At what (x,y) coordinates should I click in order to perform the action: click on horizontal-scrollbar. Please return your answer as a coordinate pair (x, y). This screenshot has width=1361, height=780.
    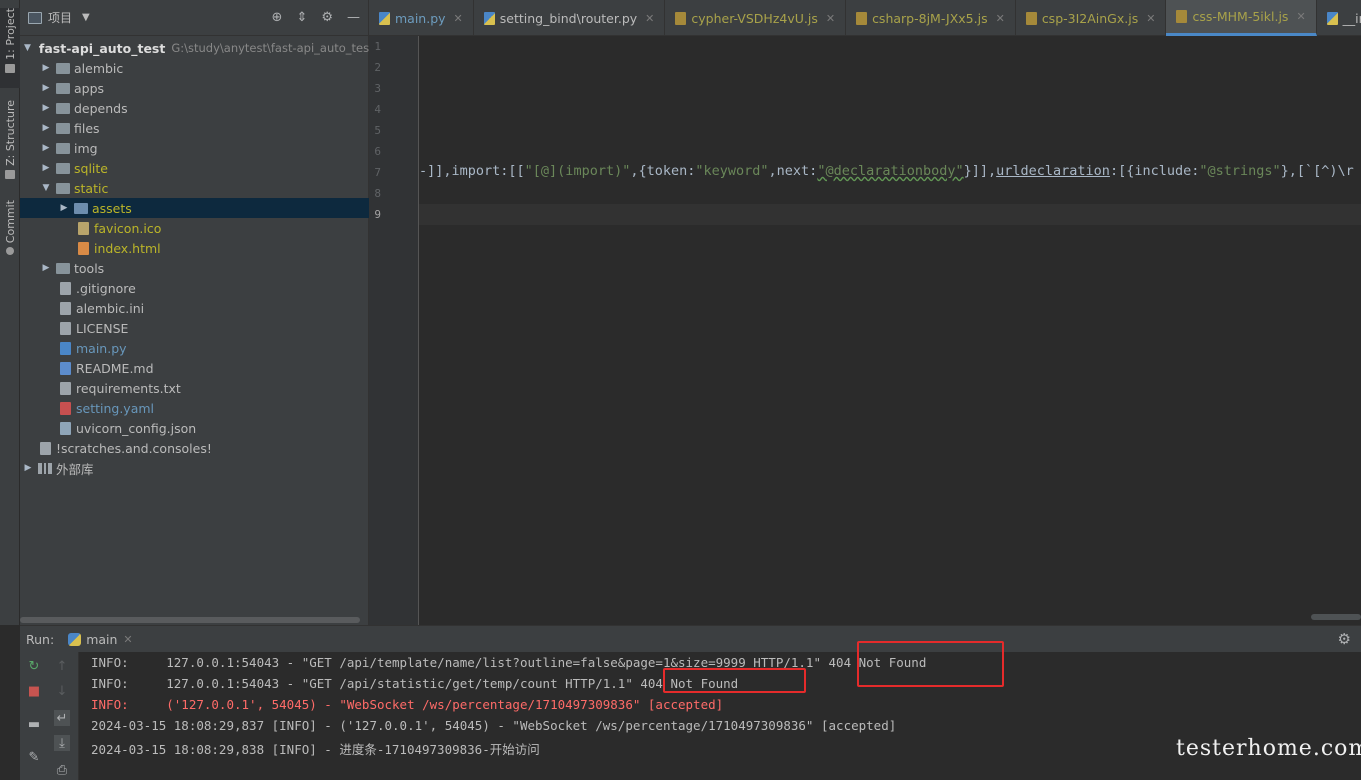
    Looking at the image, I should click on (190, 620).